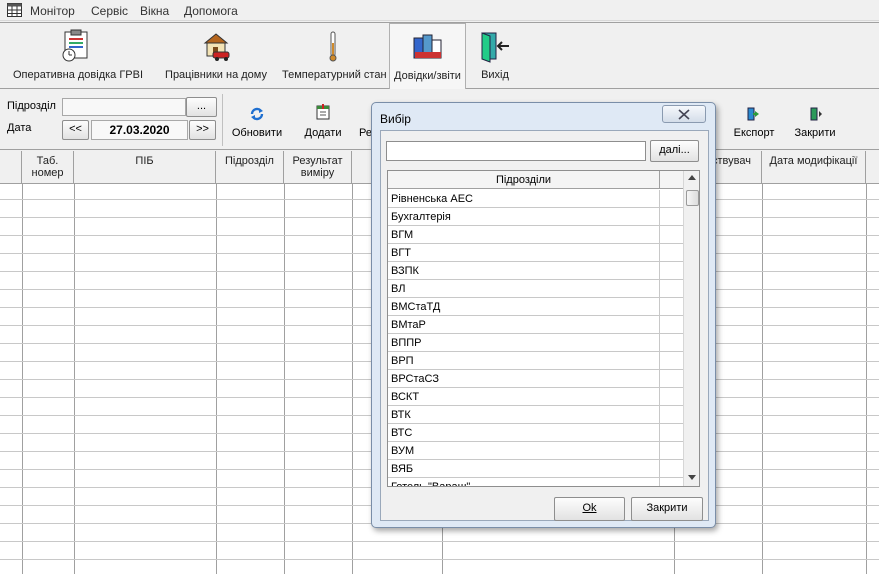  Describe the element at coordinates (524, 289) in the screenshot. I see `list-item: ВЛ` at that location.